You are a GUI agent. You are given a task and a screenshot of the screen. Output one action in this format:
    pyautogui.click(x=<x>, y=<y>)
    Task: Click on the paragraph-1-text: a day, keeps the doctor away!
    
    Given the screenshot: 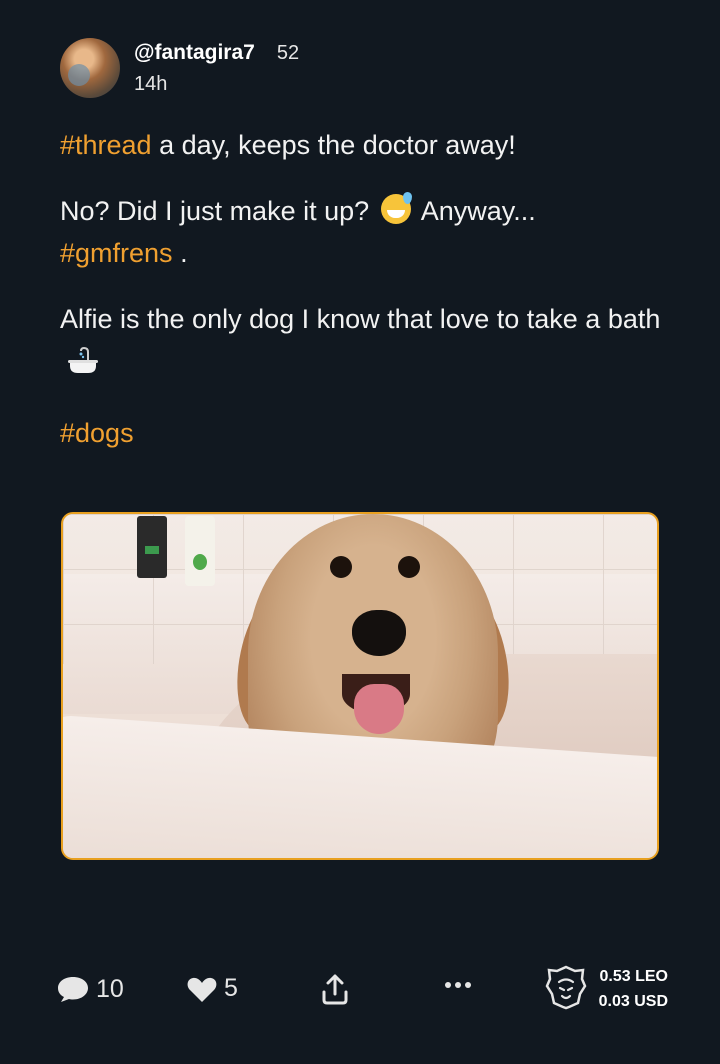 What is the action you would take?
    pyautogui.click(x=333, y=145)
    